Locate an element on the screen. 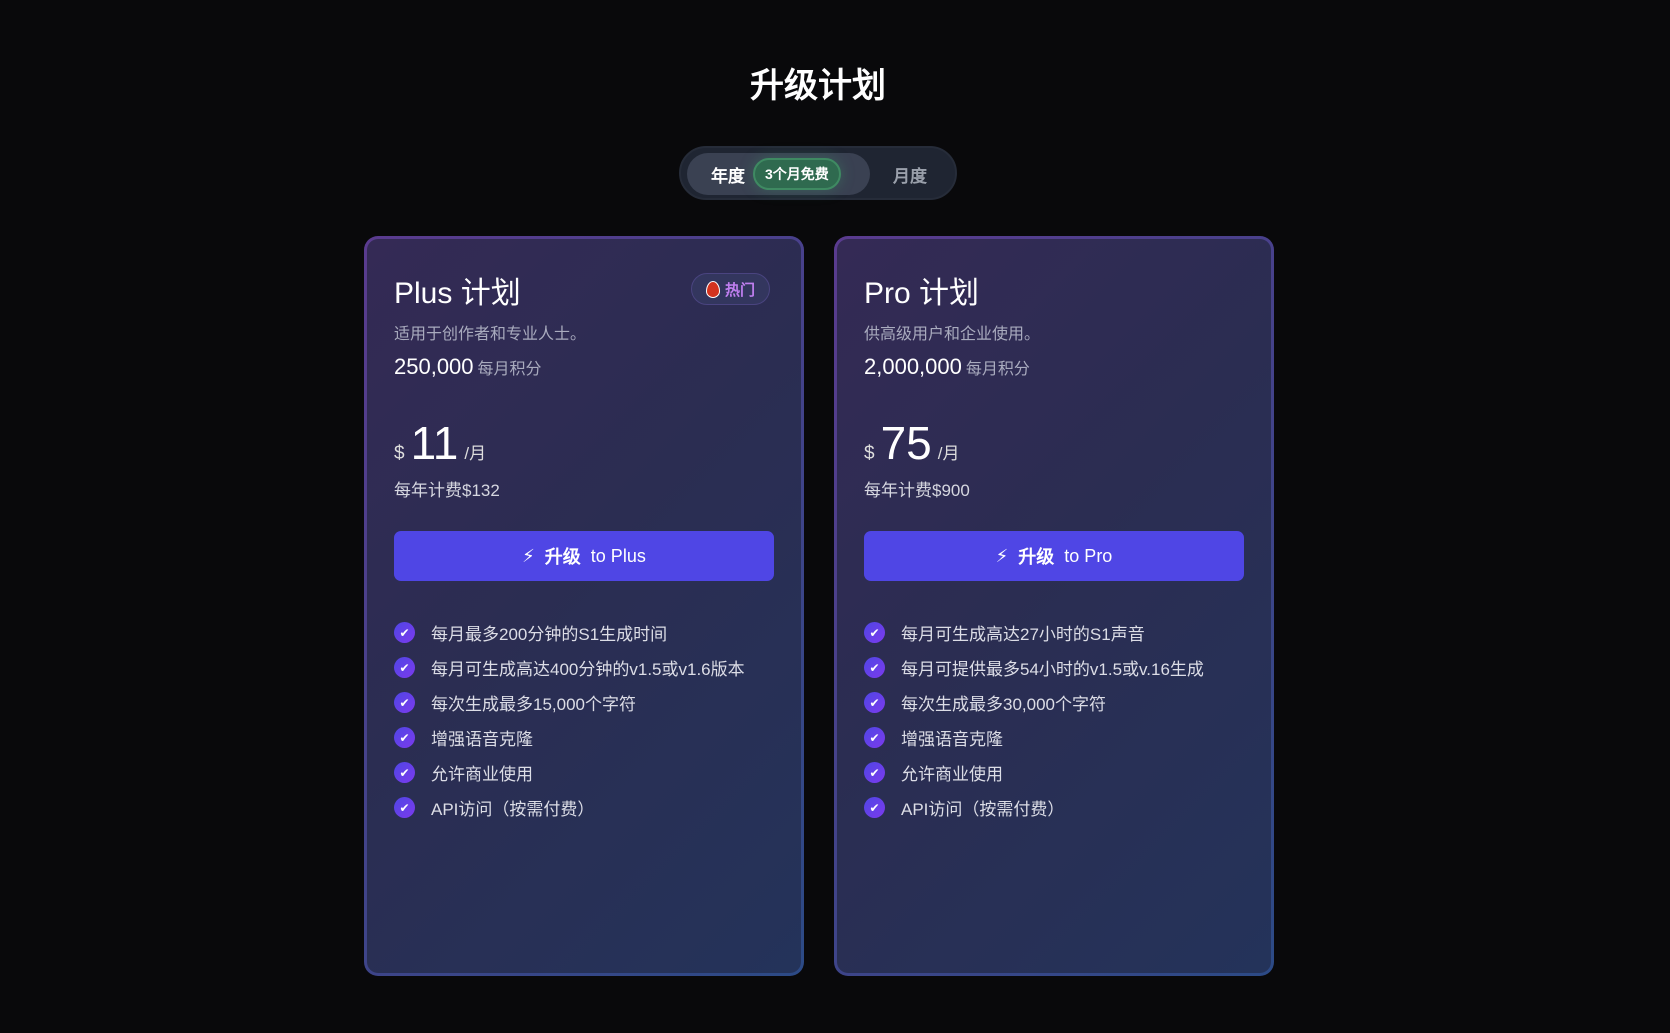 The width and height of the screenshot is (1670, 1033). feature-item: ✔ 每月可提供最多54小时的v1.5或v.16生成 is located at coordinates (1054, 667).